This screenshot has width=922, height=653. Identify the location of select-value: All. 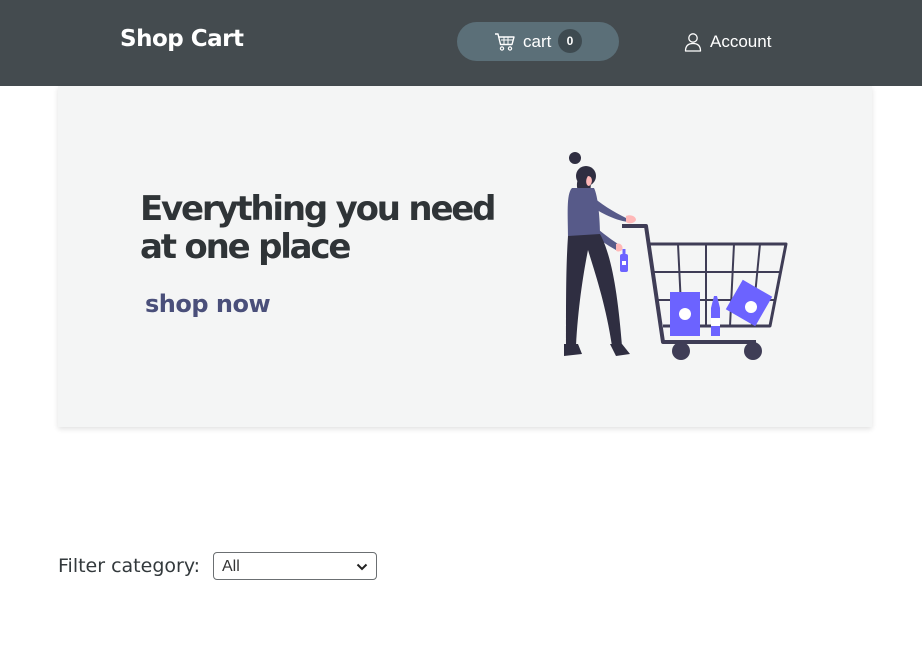
(231, 566).